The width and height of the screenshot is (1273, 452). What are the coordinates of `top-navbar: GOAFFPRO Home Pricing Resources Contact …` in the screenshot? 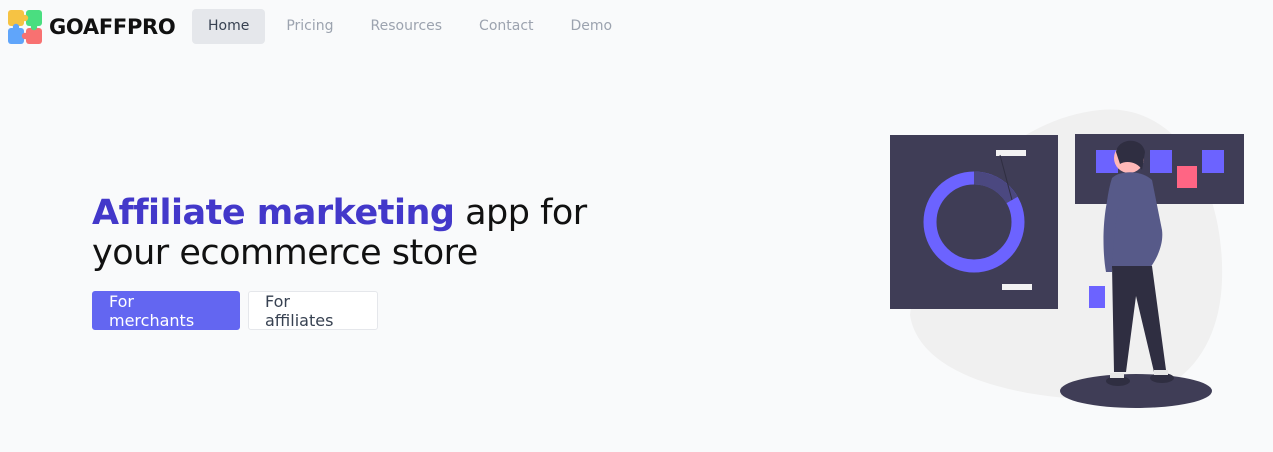 It's located at (636, 27).